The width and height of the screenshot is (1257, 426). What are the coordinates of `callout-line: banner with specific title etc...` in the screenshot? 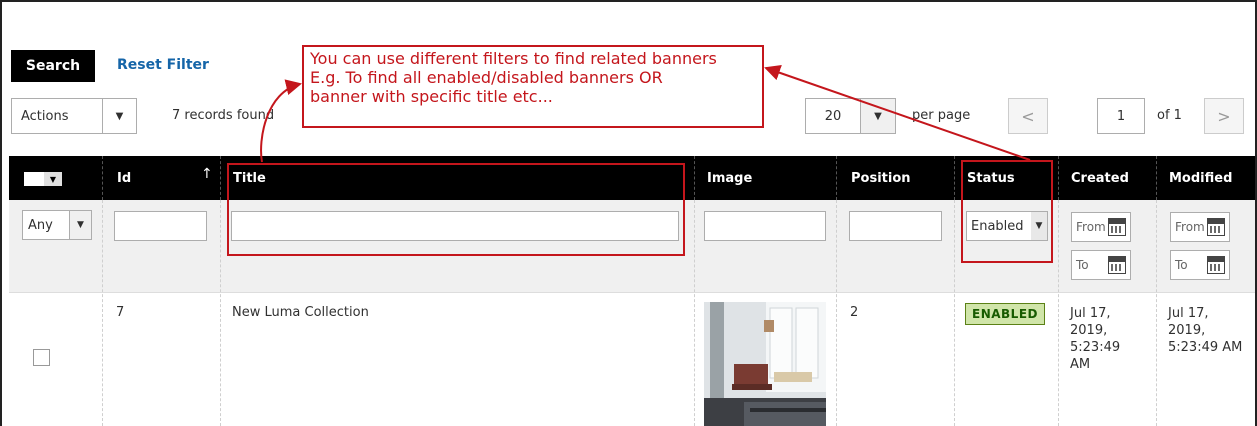 It's located at (431, 96).